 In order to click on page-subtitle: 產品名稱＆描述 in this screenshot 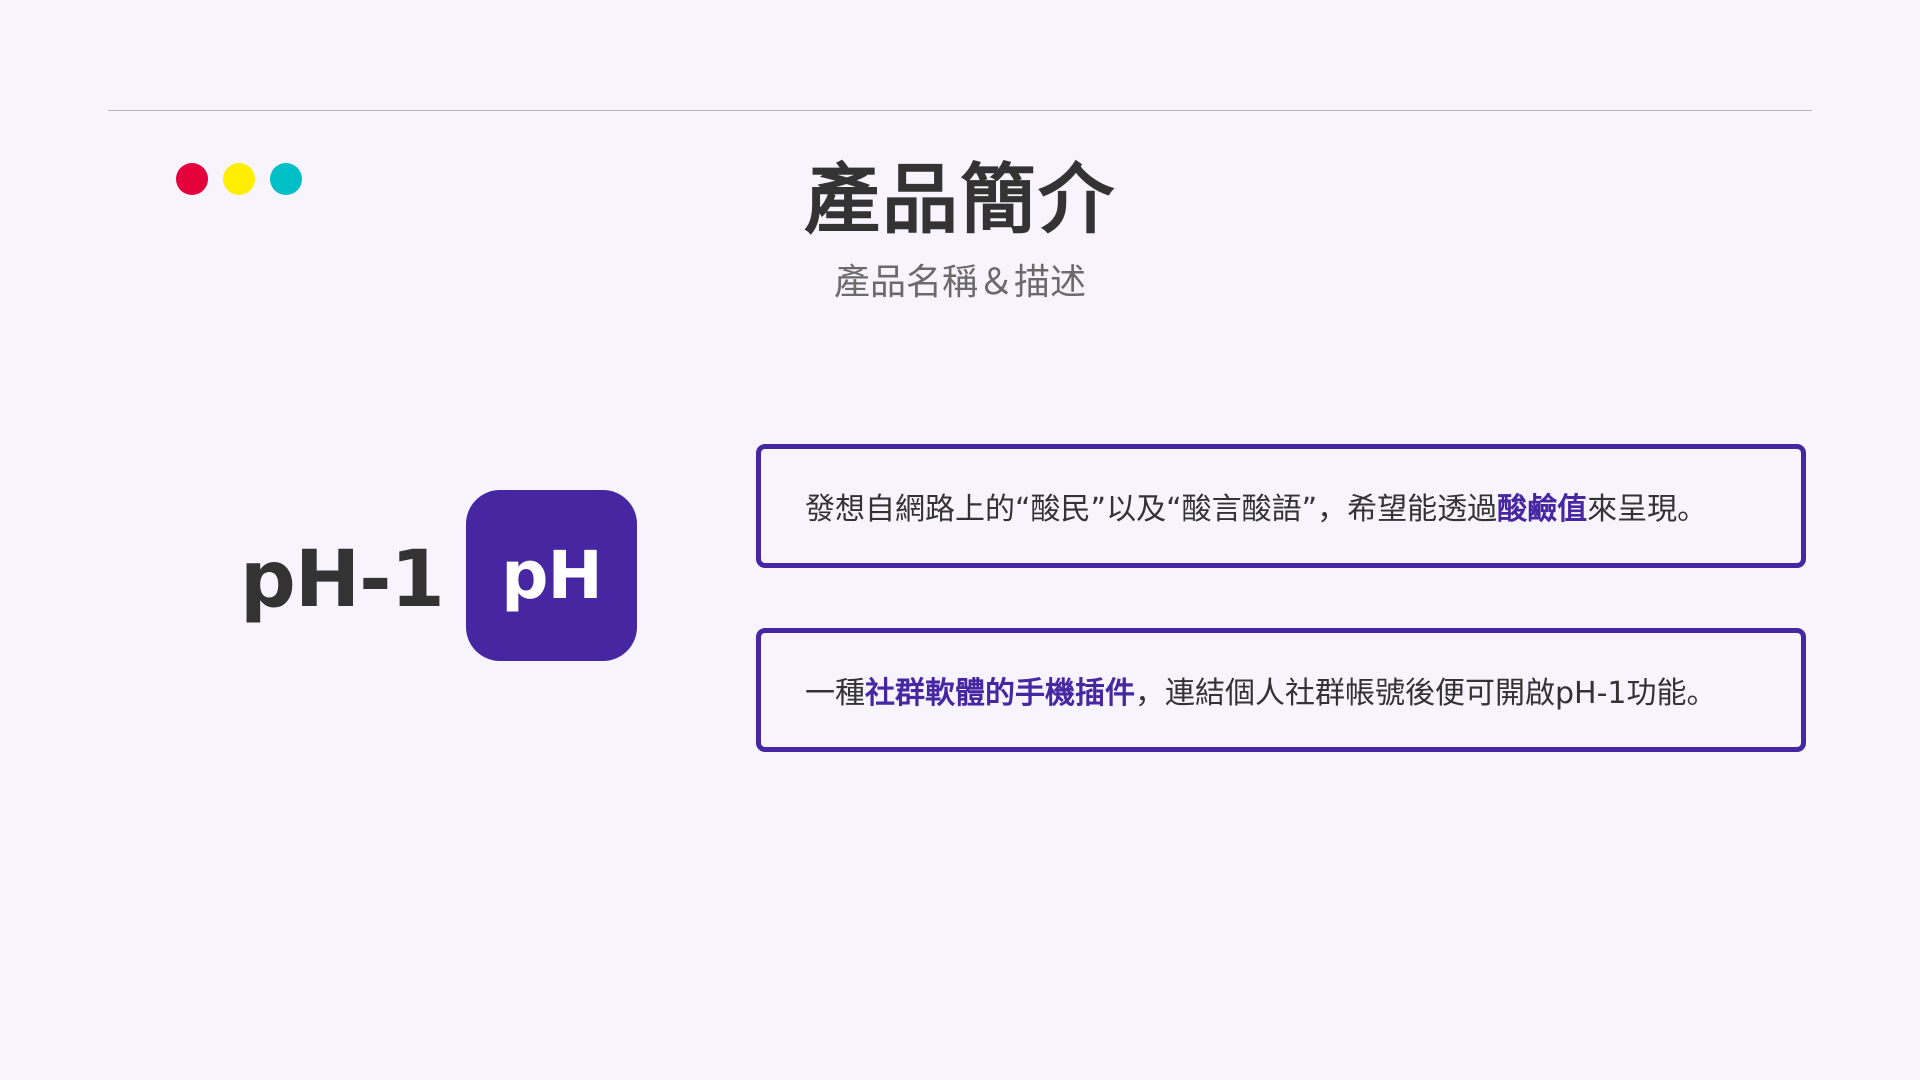, I will do `click(959, 282)`.